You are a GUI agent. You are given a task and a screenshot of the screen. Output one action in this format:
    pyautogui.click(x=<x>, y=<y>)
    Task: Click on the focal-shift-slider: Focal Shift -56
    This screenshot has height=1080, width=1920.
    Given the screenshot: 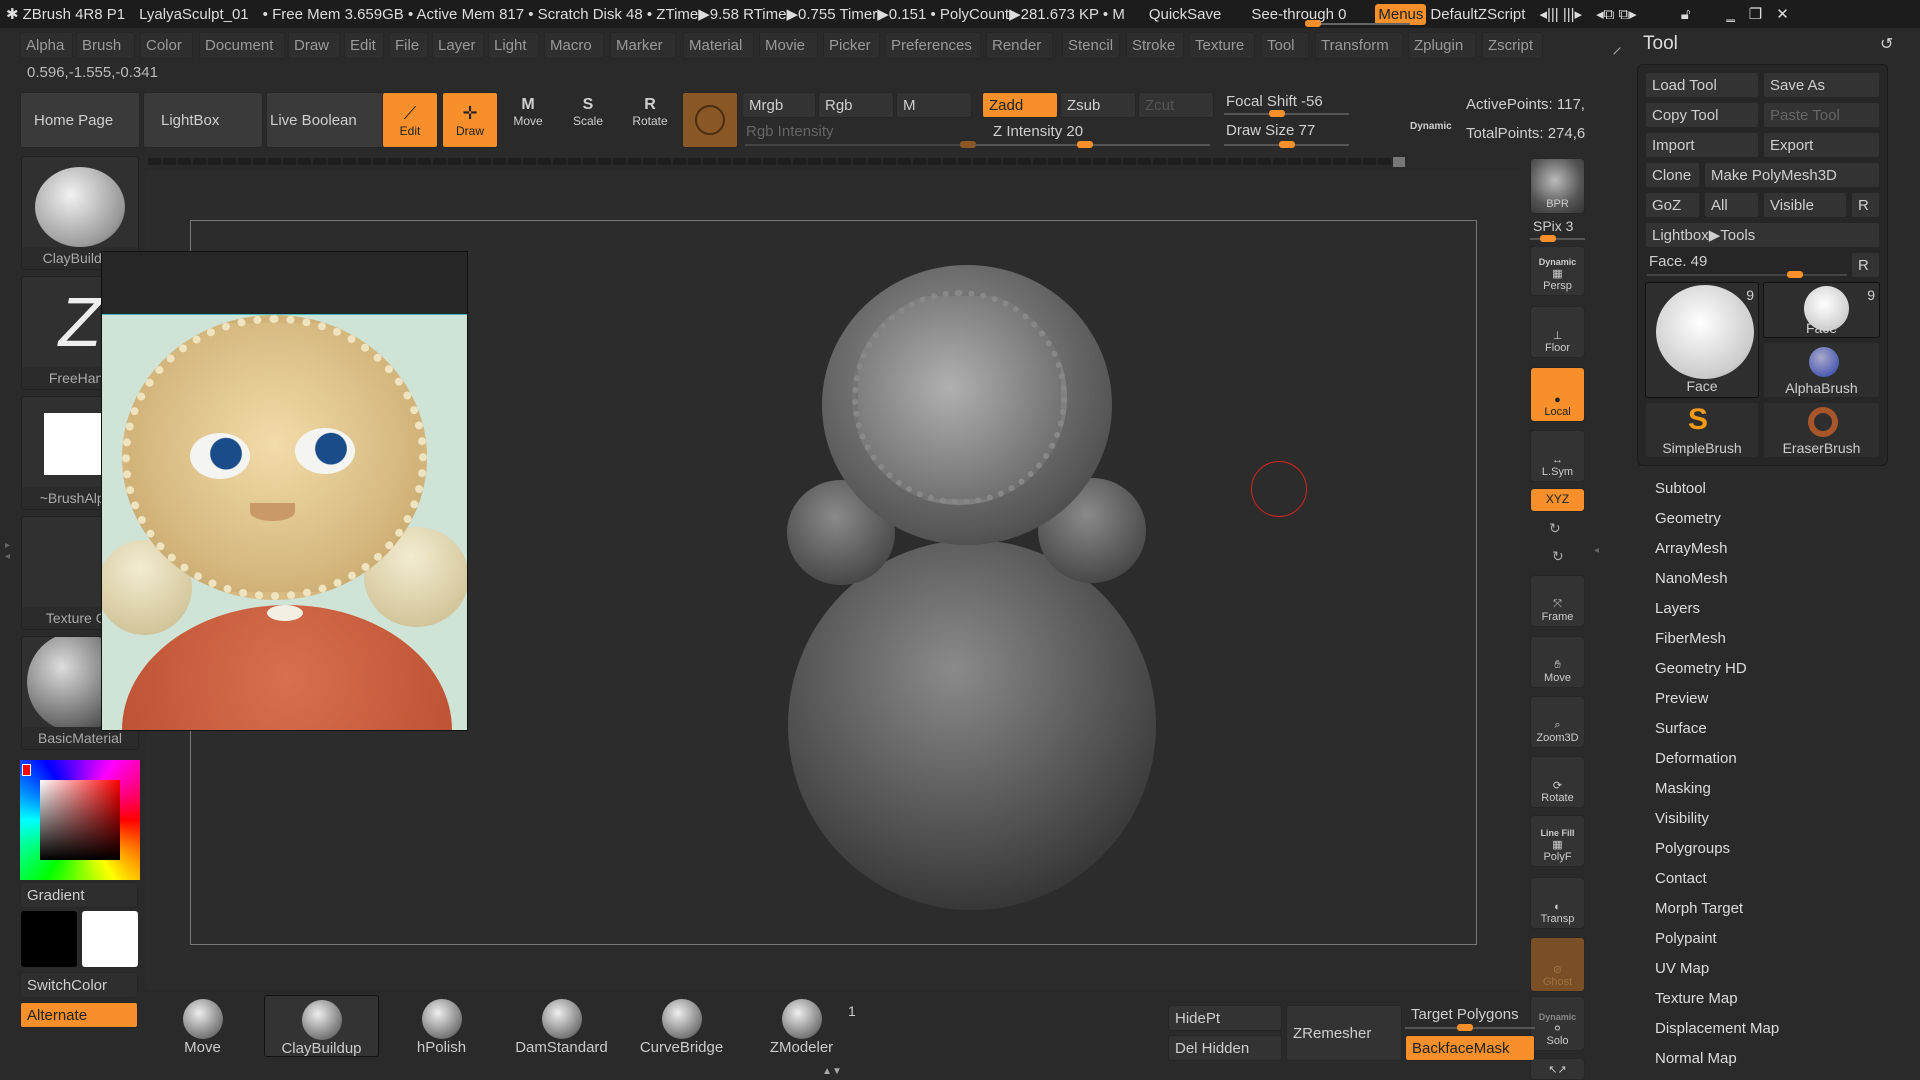 What is the action you would take?
    pyautogui.click(x=1274, y=101)
    